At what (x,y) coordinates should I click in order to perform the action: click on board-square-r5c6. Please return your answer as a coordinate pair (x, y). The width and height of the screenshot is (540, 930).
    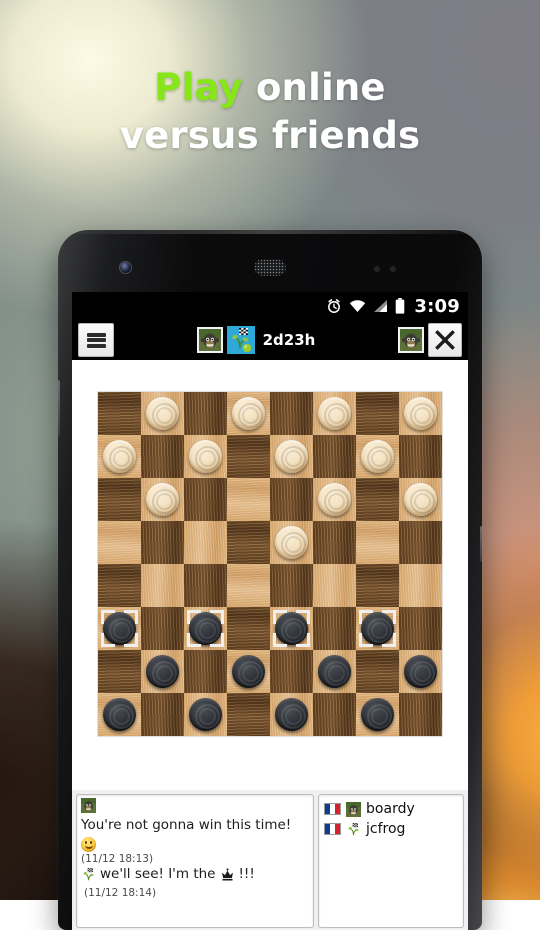
    Looking at the image, I should click on (377, 628).